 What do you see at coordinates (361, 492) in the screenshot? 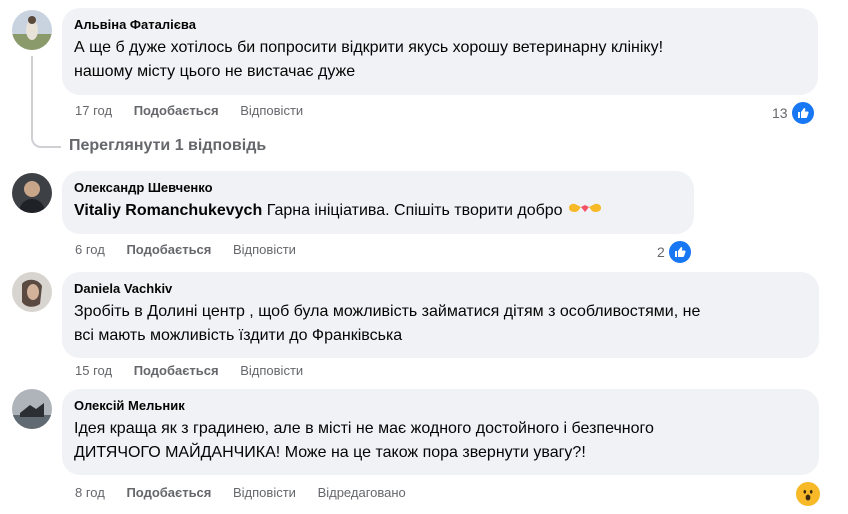
I see `edited-label: Відредаговано` at bounding box center [361, 492].